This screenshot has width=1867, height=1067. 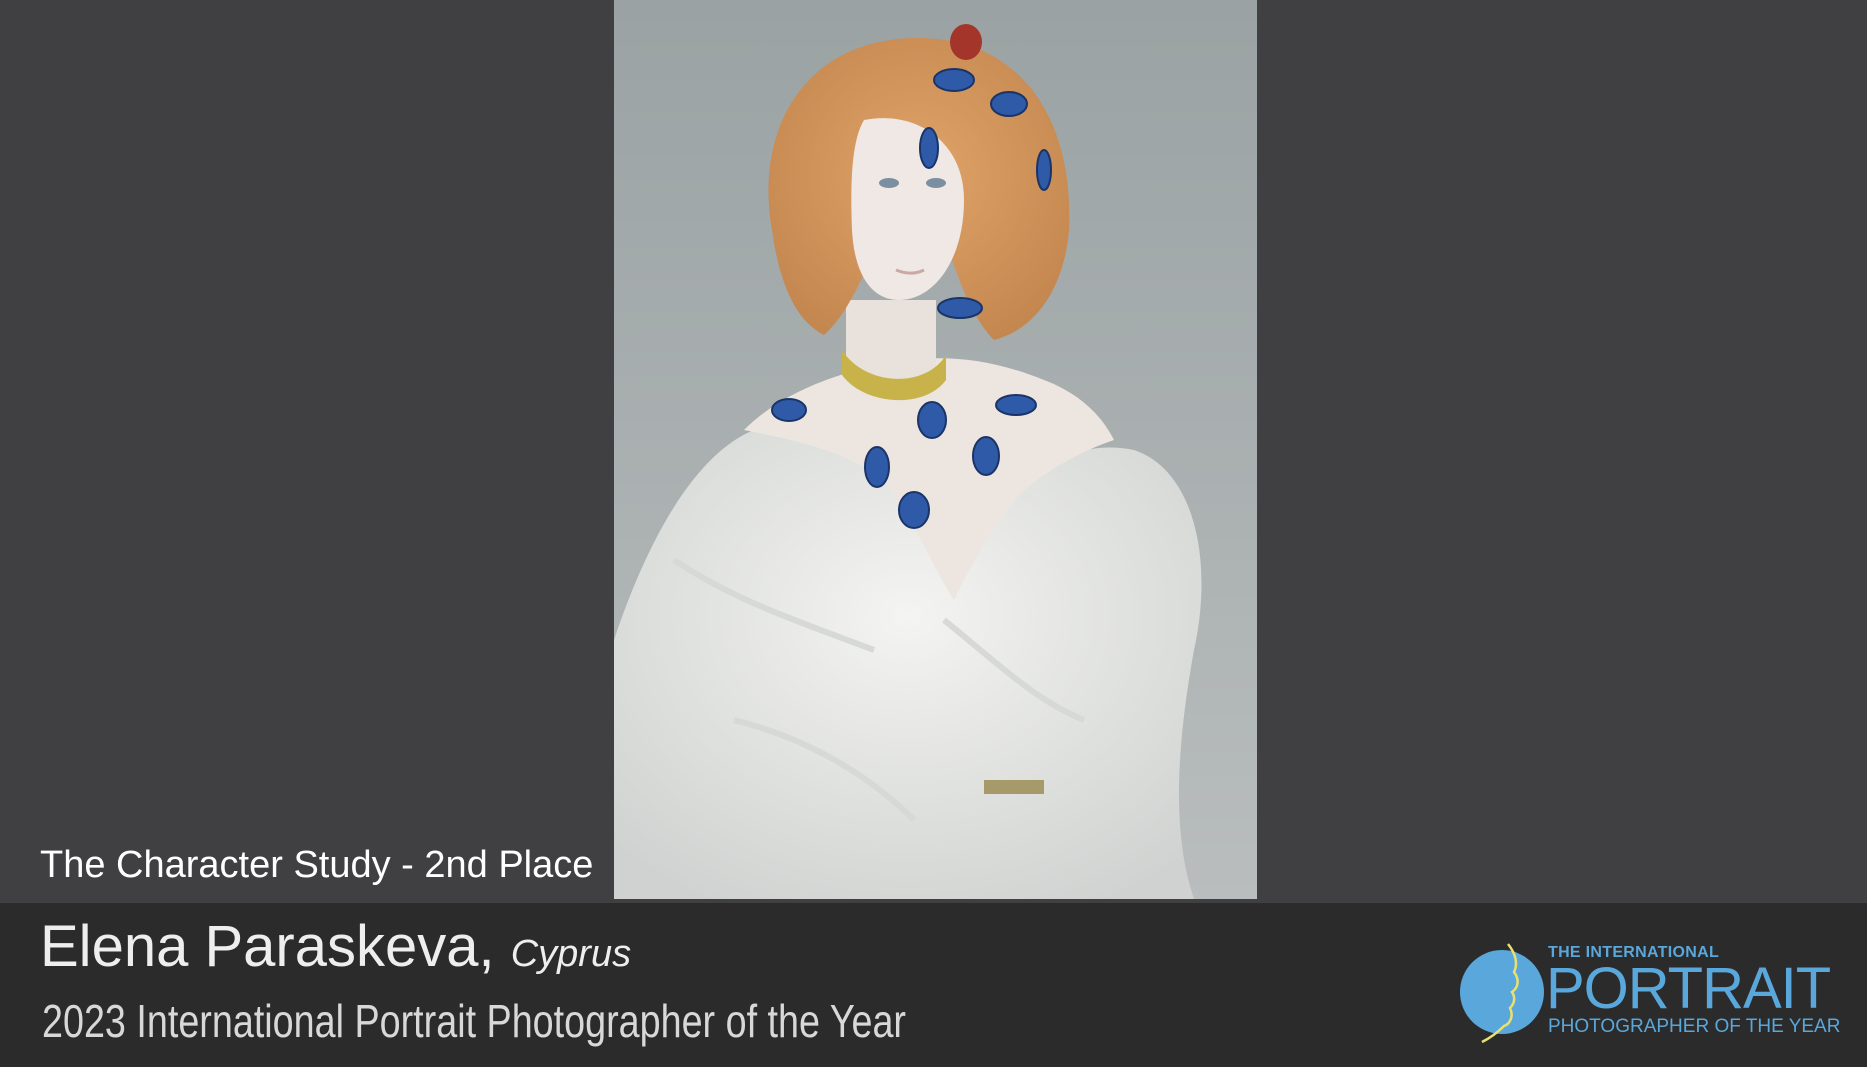 What do you see at coordinates (267, 946) in the screenshot?
I see `photographer-name: Elena Paraskeva,` at bounding box center [267, 946].